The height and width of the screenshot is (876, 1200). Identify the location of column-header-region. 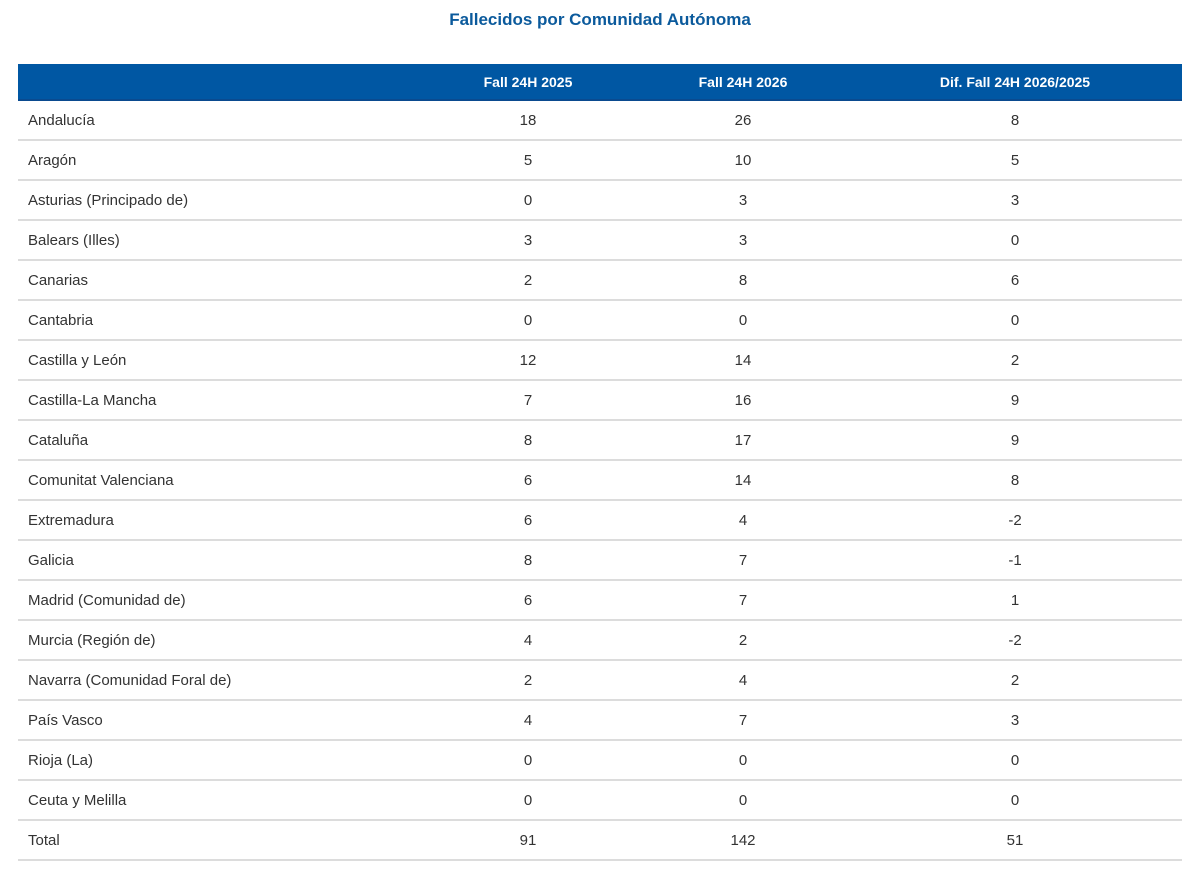
(218, 82).